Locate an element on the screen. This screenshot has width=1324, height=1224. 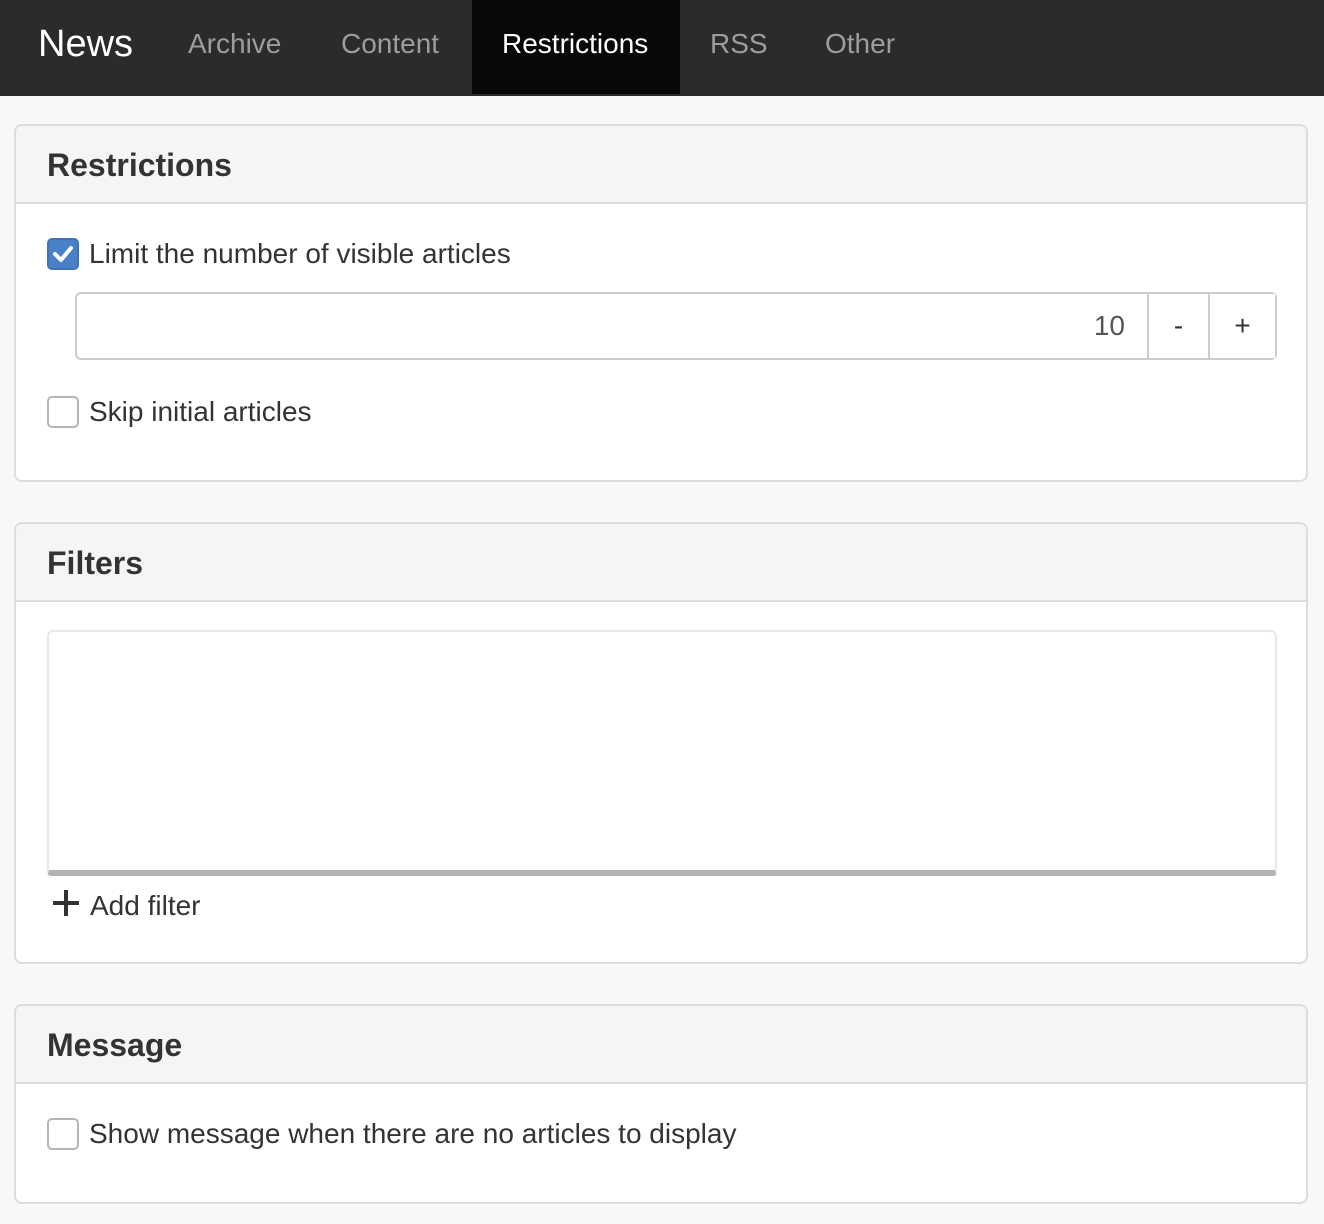
filters-panel-title: Filters is located at coordinates (95, 563).